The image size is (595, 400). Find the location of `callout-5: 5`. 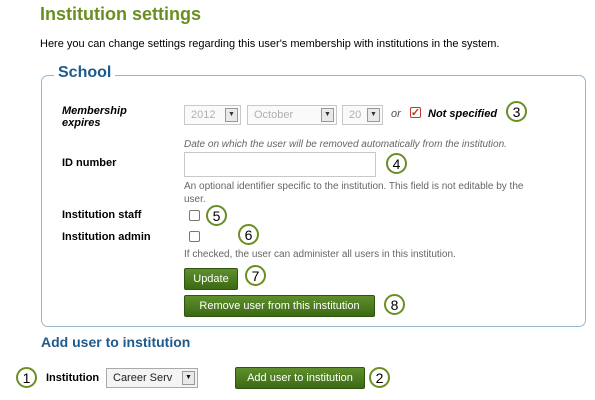

callout-5: 5 is located at coordinates (216, 215).